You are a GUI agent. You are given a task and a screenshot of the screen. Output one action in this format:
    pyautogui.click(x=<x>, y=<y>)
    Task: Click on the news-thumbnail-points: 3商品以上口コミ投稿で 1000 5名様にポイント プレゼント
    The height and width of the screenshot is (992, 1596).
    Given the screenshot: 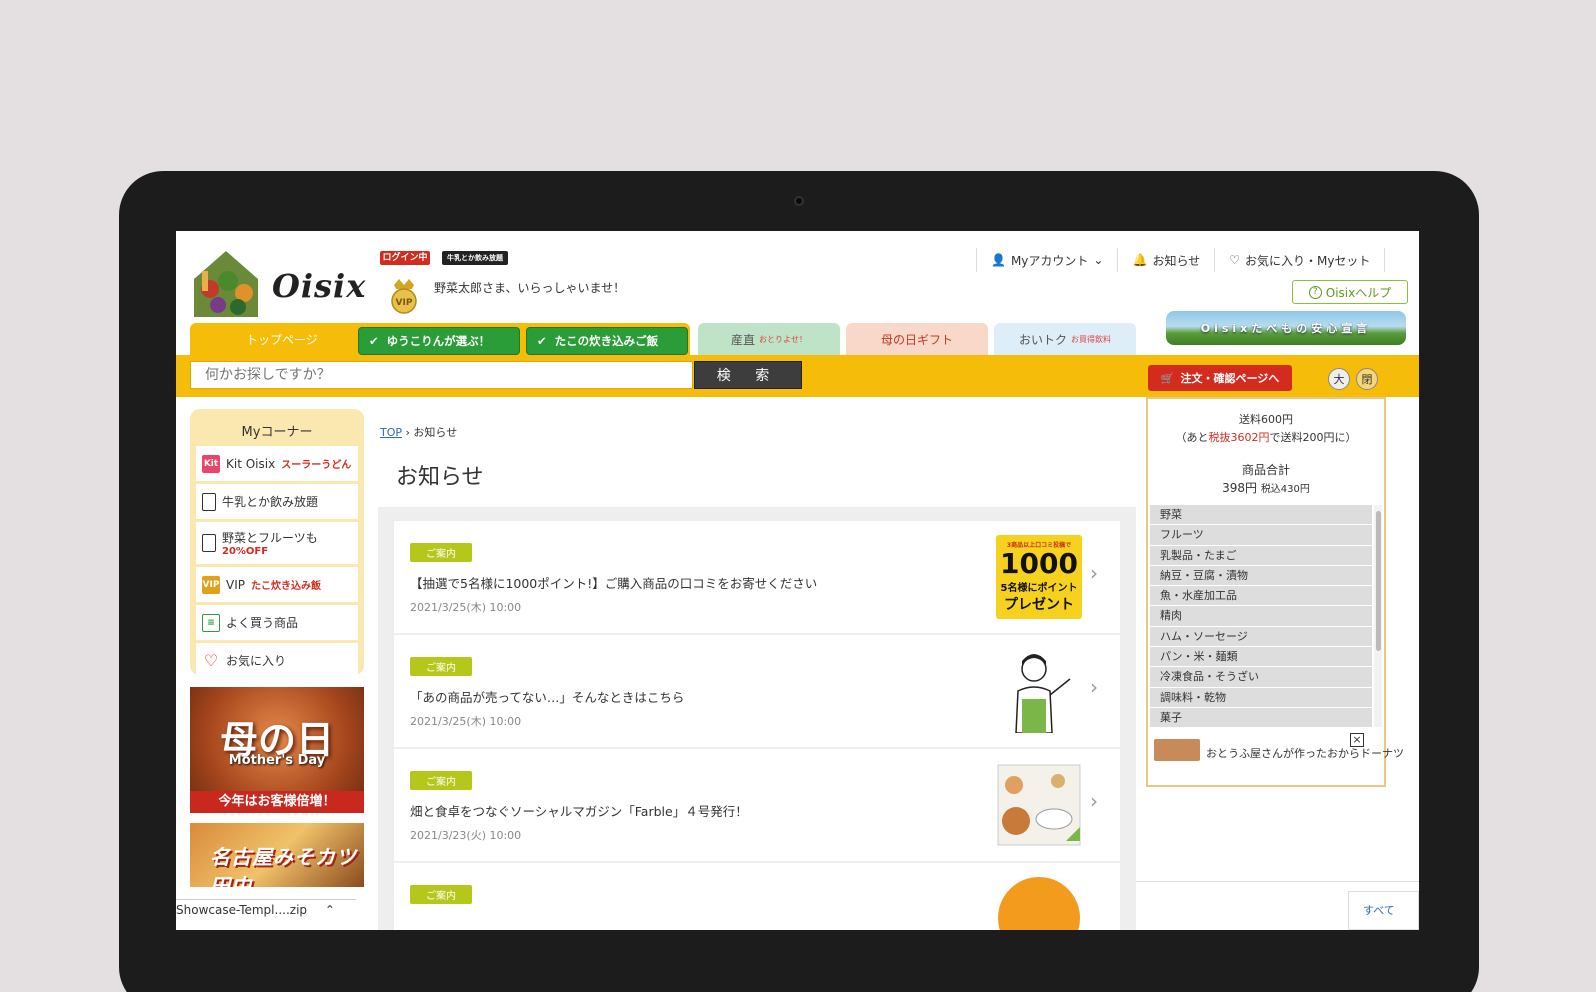 What is the action you would take?
    pyautogui.click(x=1039, y=577)
    